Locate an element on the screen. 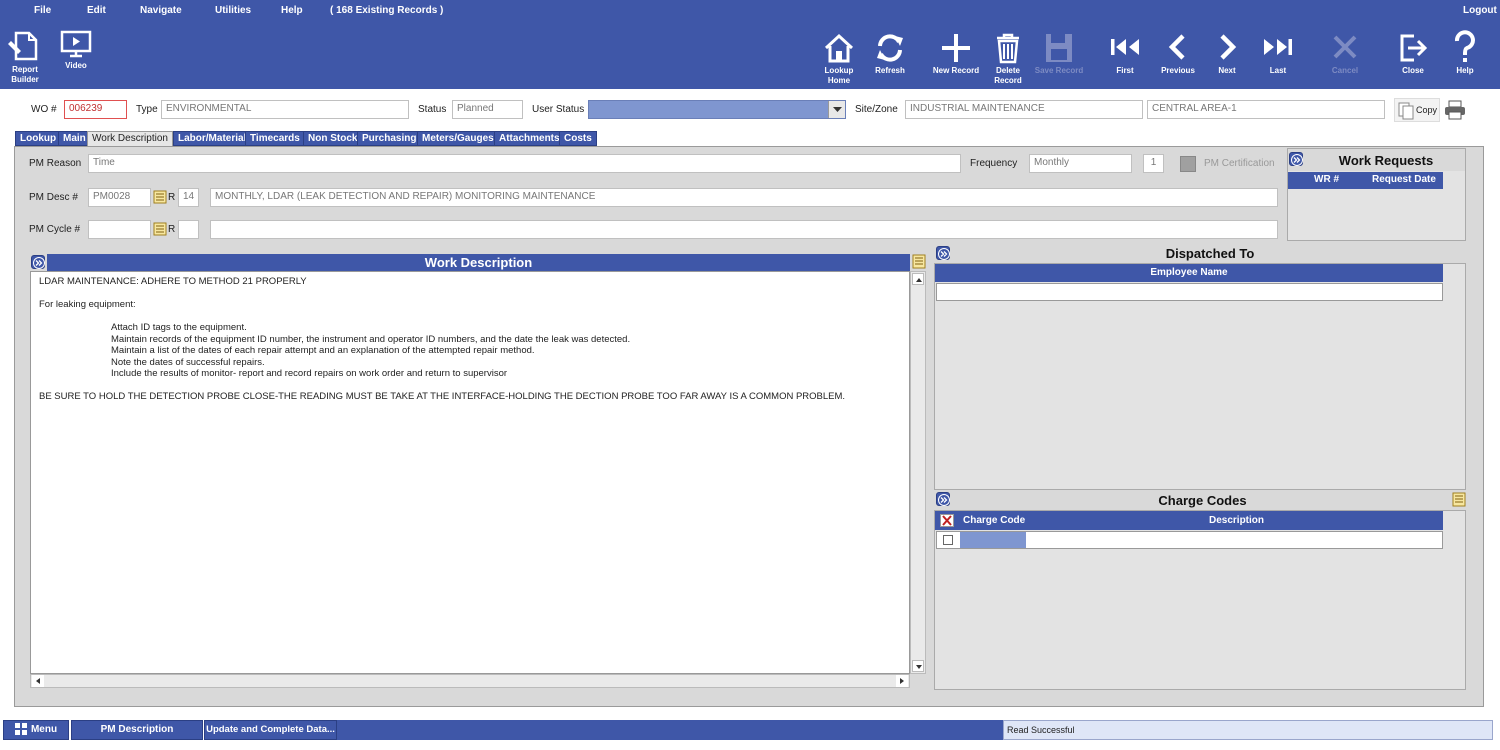 This screenshot has width=1500, height=750. charge-code-cell is located at coordinates (993, 540).